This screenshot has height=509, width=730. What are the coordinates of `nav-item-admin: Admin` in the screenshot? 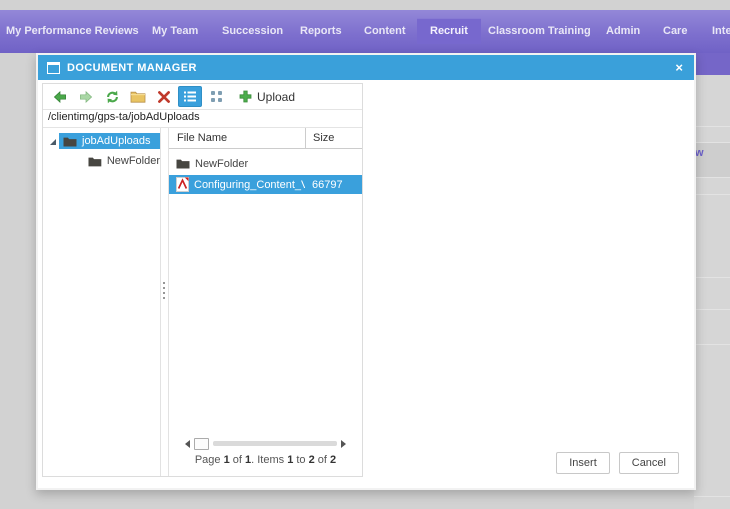 It's located at (623, 31).